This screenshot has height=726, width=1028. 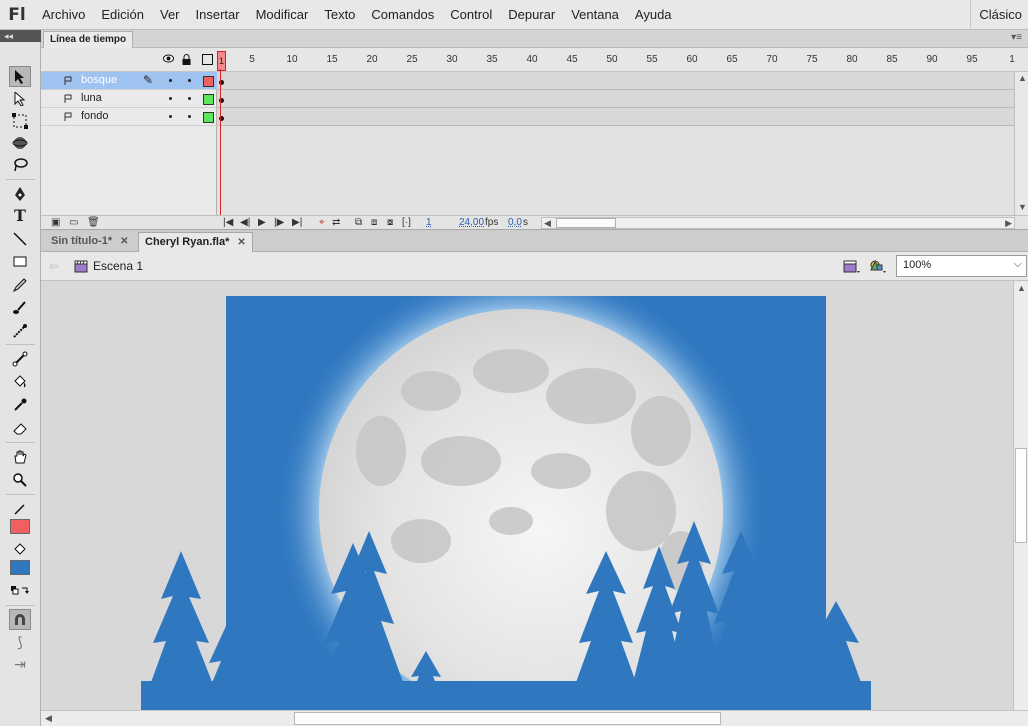 What do you see at coordinates (122, 15) in the screenshot?
I see `menu-edicion: Edición` at bounding box center [122, 15].